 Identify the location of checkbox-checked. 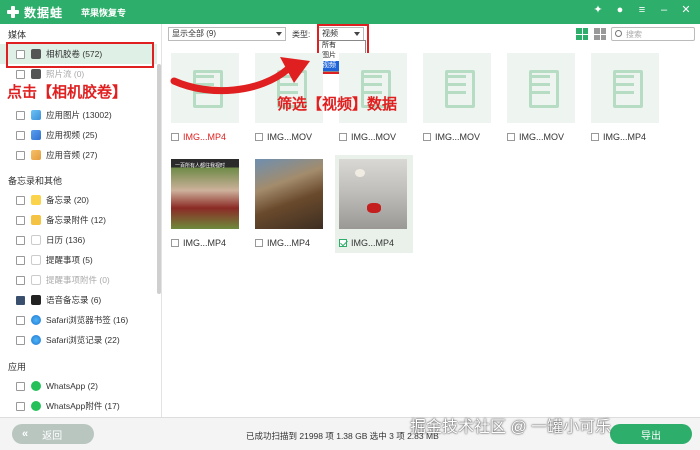
(343, 243).